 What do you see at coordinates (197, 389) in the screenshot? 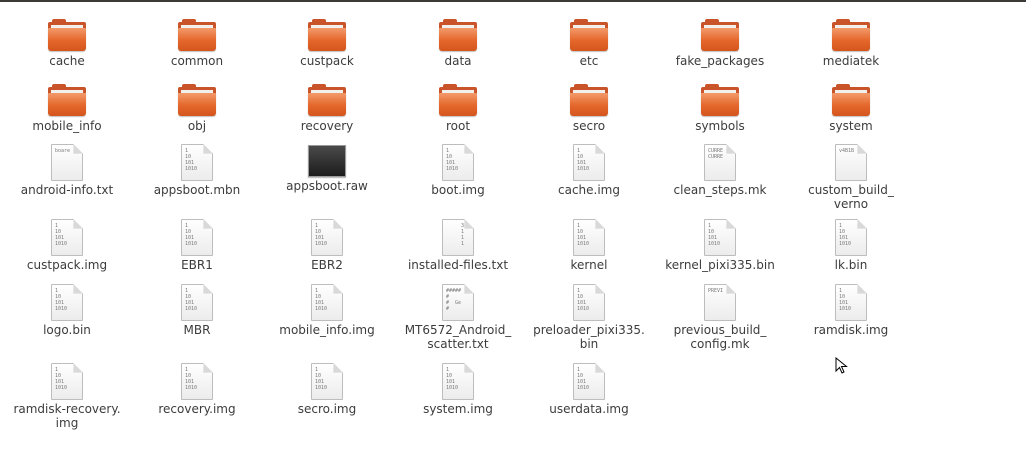
I see `file-item-recovery-img: 1 10 101 1010 recovery.img` at bounding box center [197, 389].